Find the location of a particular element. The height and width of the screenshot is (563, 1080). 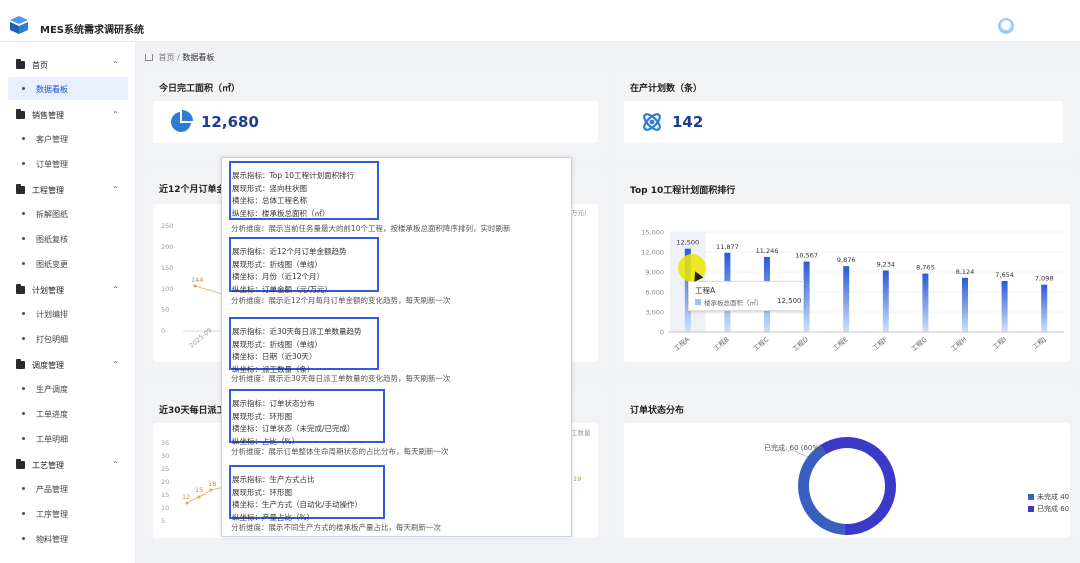

sidebar-item: 计划编排 is located at coordinates (68, 313).